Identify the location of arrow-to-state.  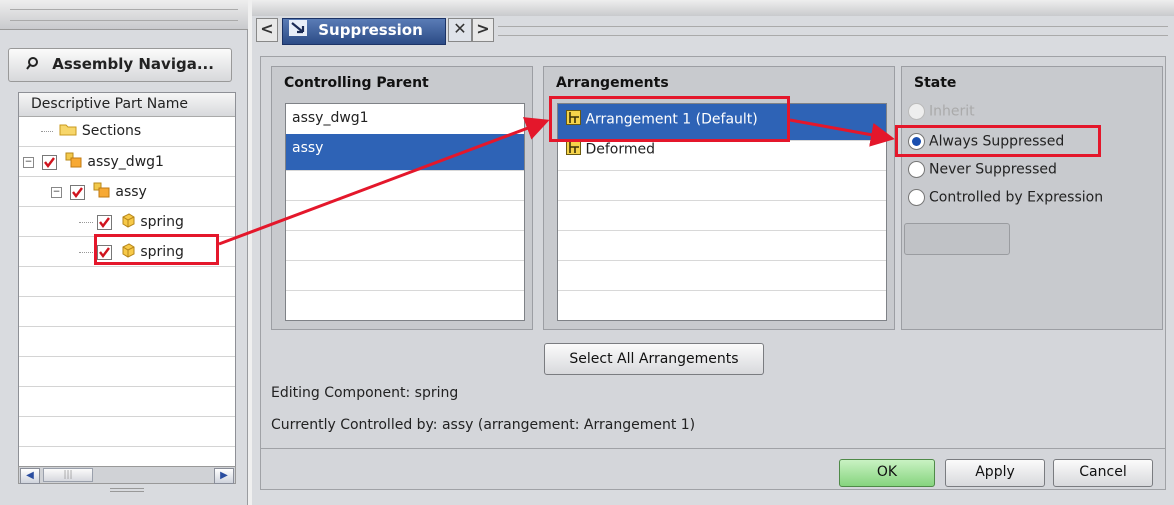
(842, 132).